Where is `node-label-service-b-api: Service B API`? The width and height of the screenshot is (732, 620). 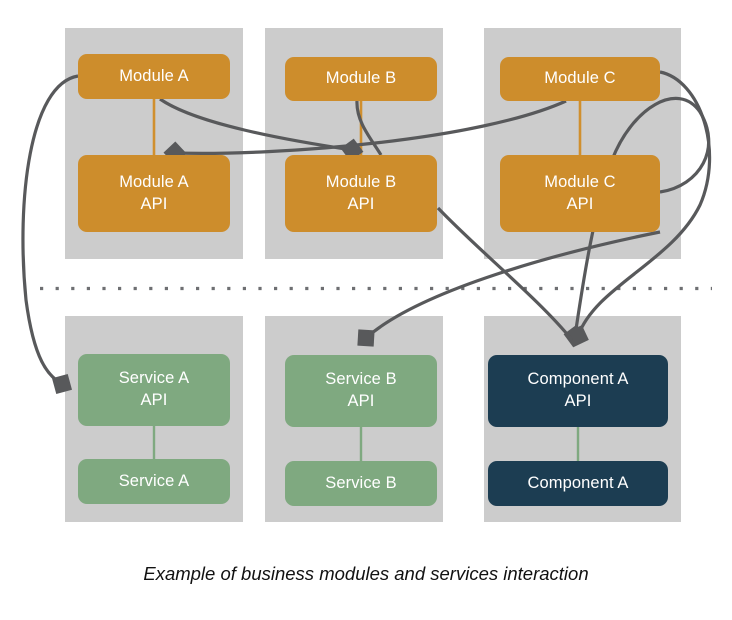
node-label-service-b-api: Service B API is located at coordinates (361, 390).